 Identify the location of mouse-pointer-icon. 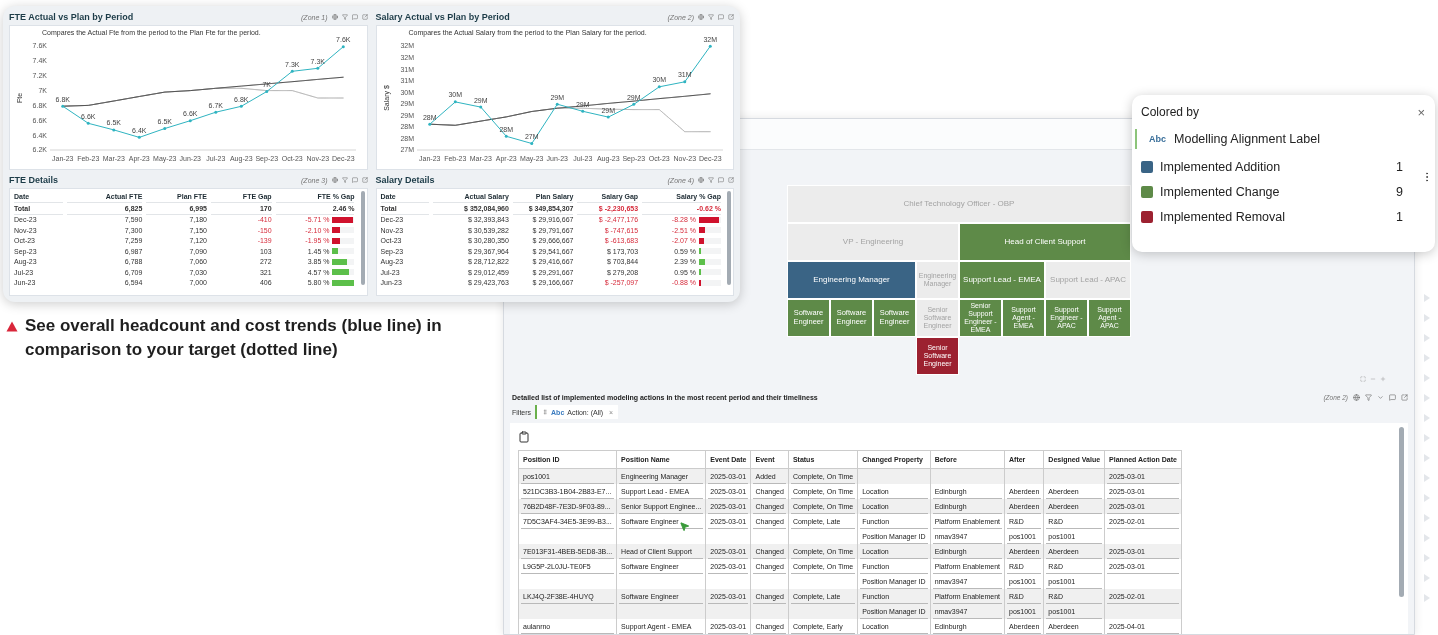
(684, 526).